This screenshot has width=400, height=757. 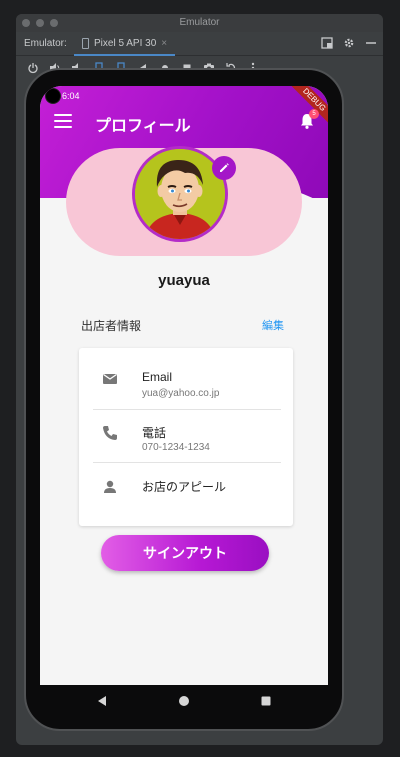 I want to click on info-row-phone: 電話 070-1234-1234, so click(x=186, y=436).